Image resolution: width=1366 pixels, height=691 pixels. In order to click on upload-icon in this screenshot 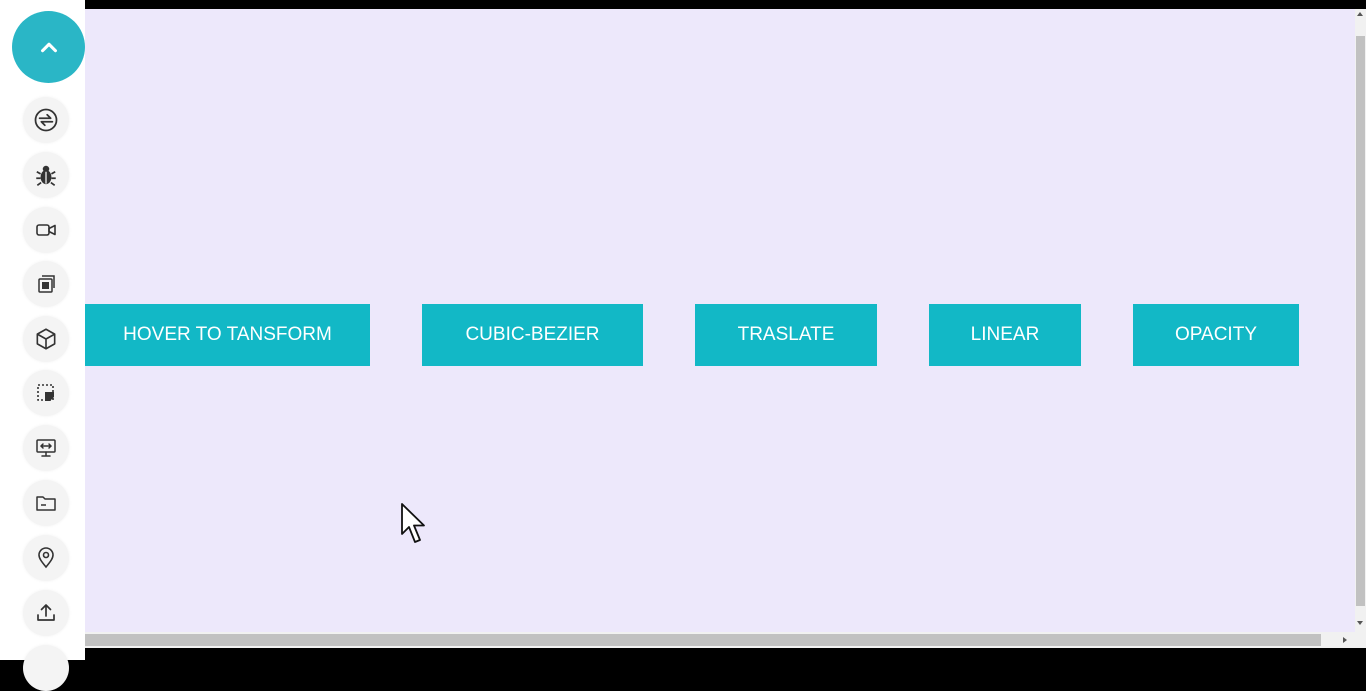, I will do `click(46, 612)`.